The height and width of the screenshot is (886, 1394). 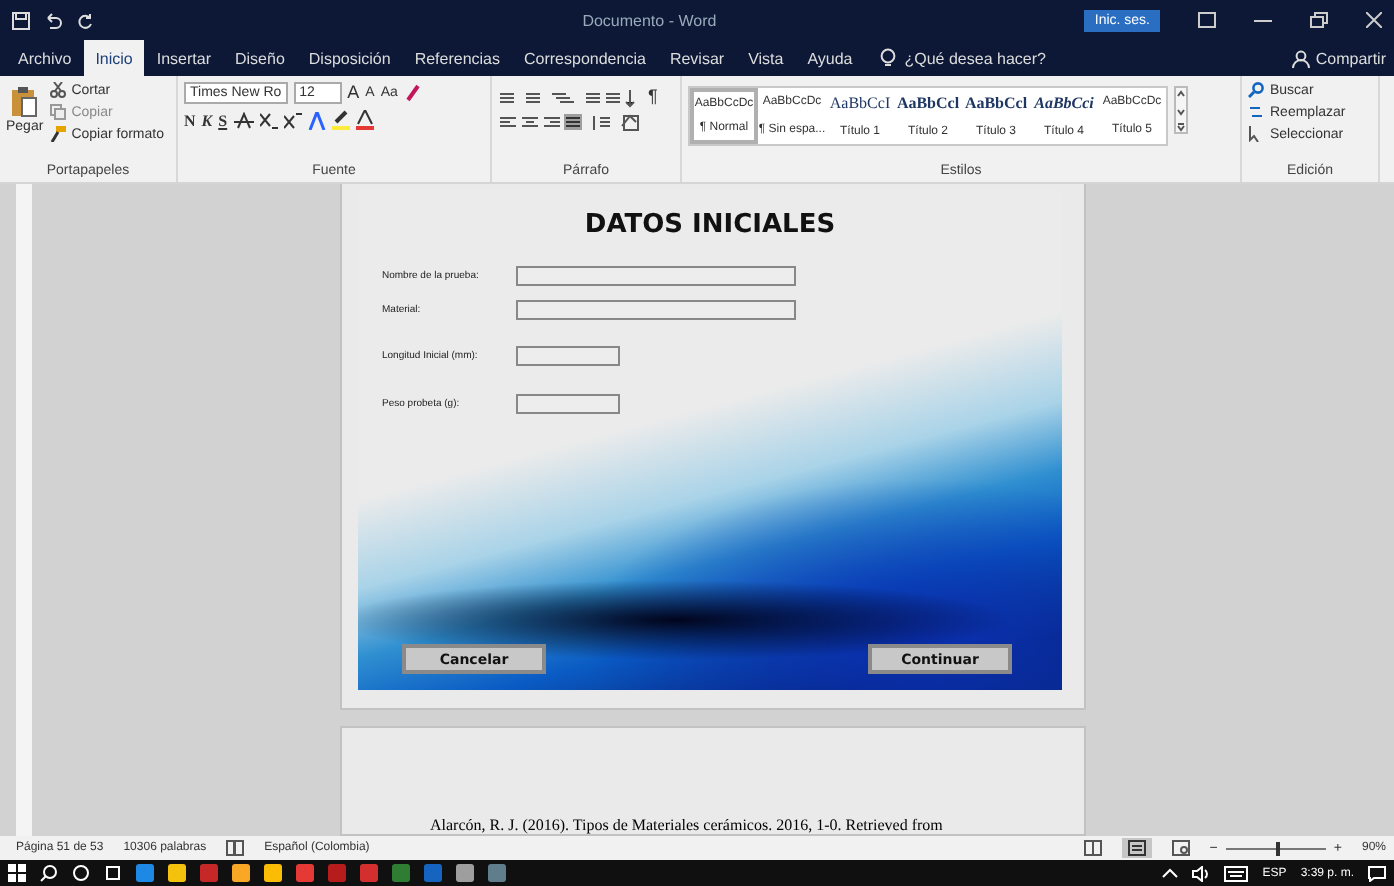 What do you see at coordinates (710, 225) in the screenshot?
I see `dialog-title: DATOS INICIALES` at bounding box center [710, 225].